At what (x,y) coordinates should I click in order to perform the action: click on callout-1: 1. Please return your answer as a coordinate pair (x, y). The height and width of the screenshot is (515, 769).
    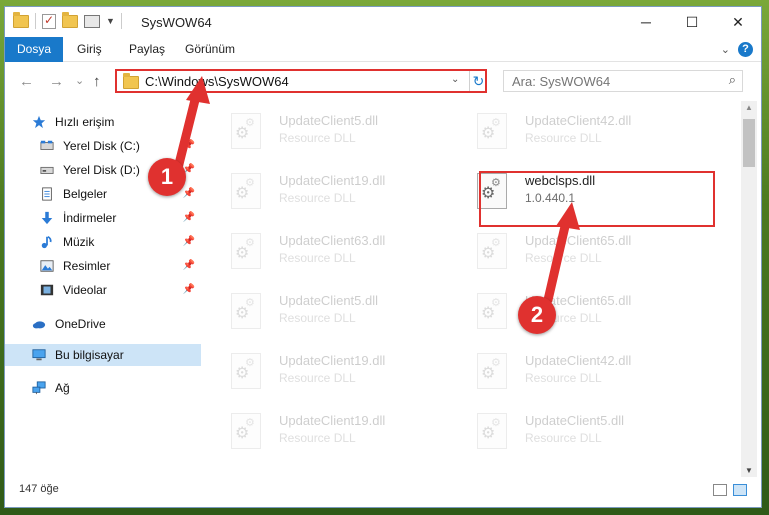
    Looking at the image, I should click on (167, 177).